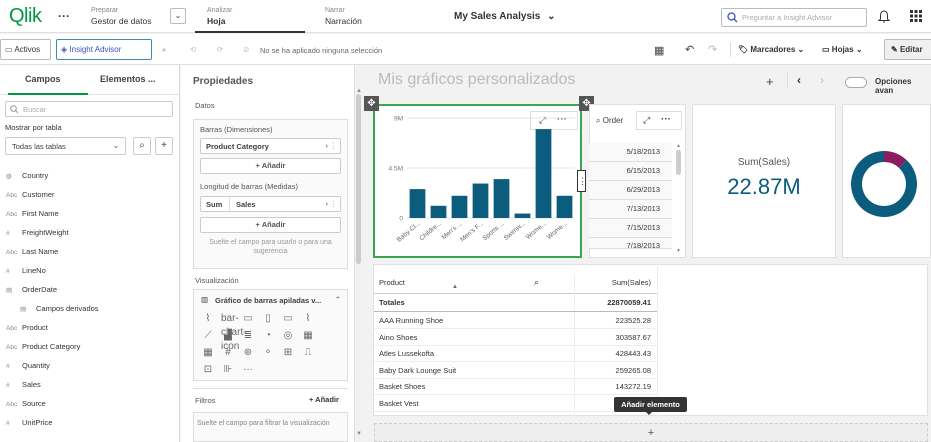 The height and width of the screenshot is (442, 931). I want to click on insight-search-input: Preguntar a Insight Advisor, so click(794, 17).